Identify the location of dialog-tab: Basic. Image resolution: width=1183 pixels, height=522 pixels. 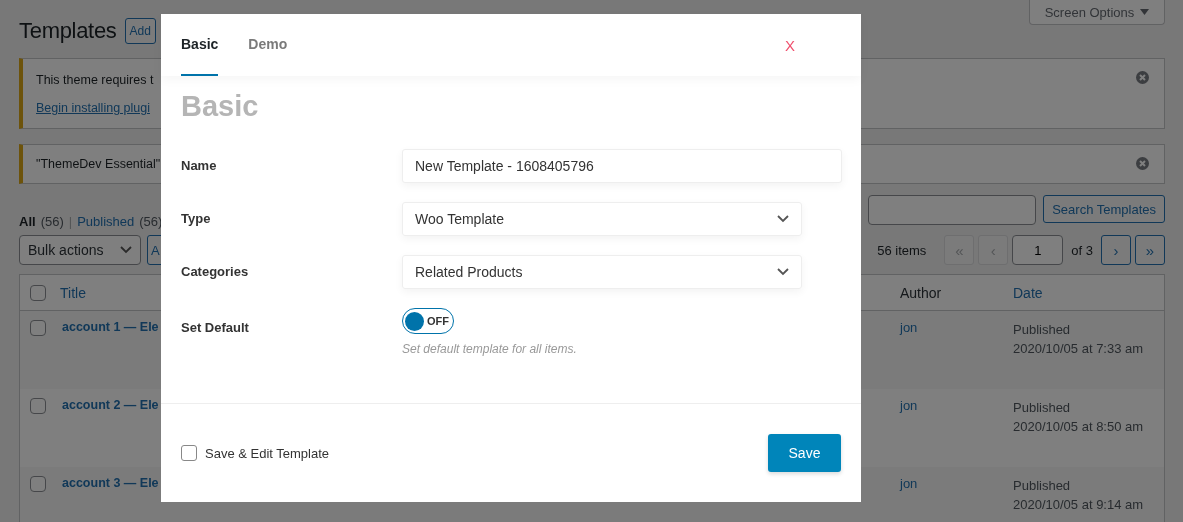
(200, 45).